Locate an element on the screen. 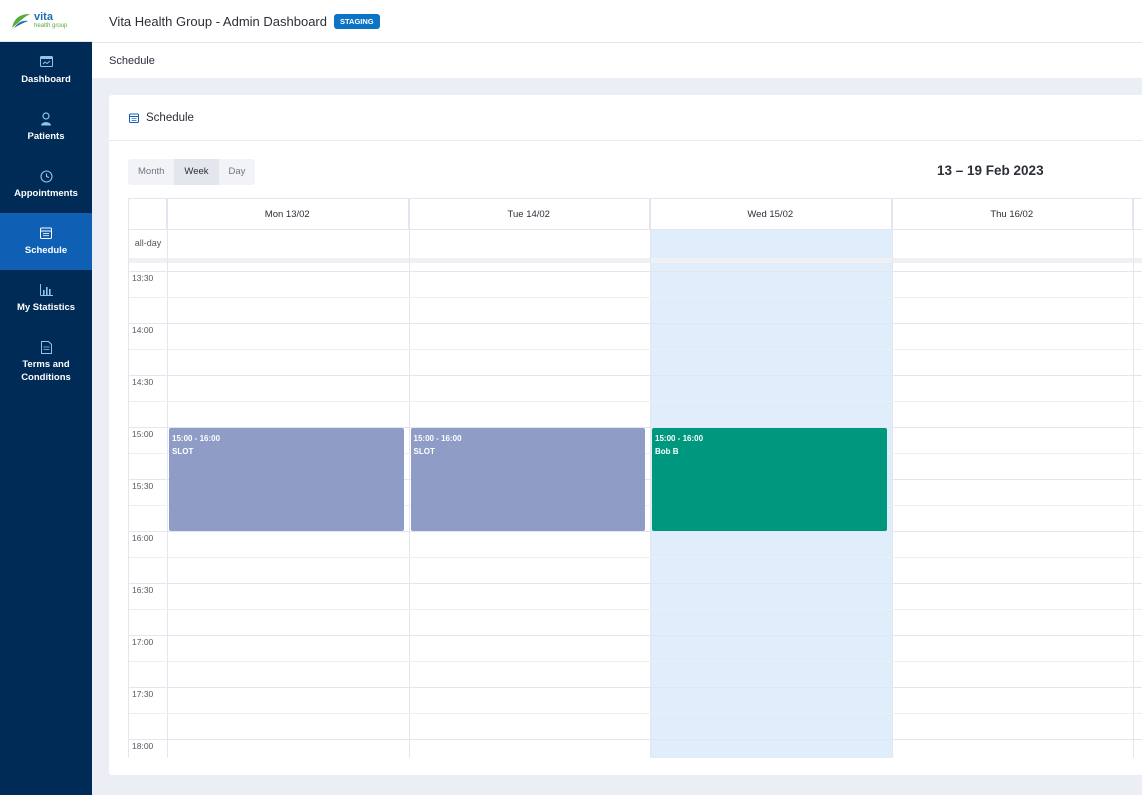 The width and height of the screenshot is (1142, 795). time-label: 13:30 is located at coordinates (143, 278).